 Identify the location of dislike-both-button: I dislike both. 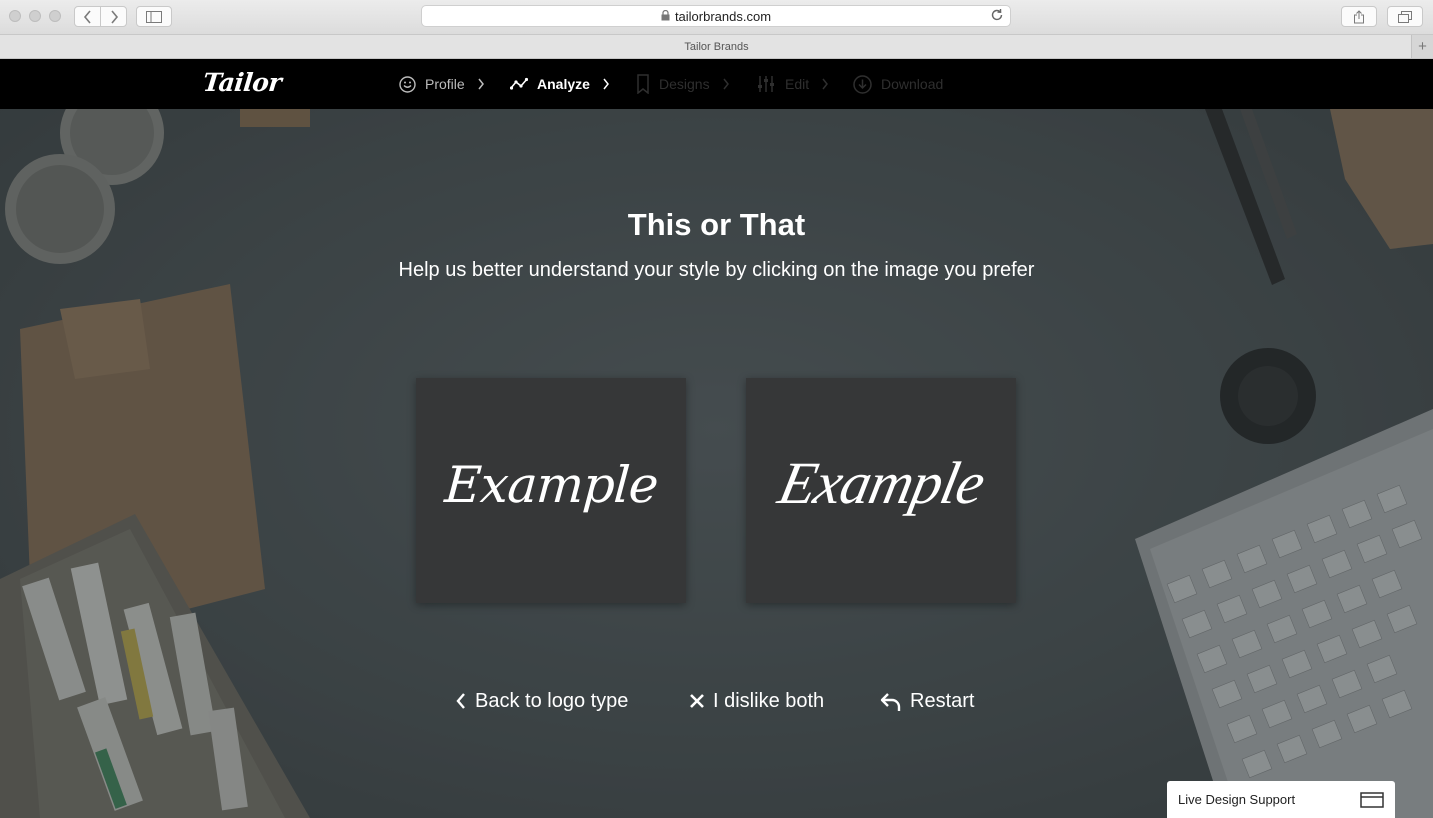
(756, 701).